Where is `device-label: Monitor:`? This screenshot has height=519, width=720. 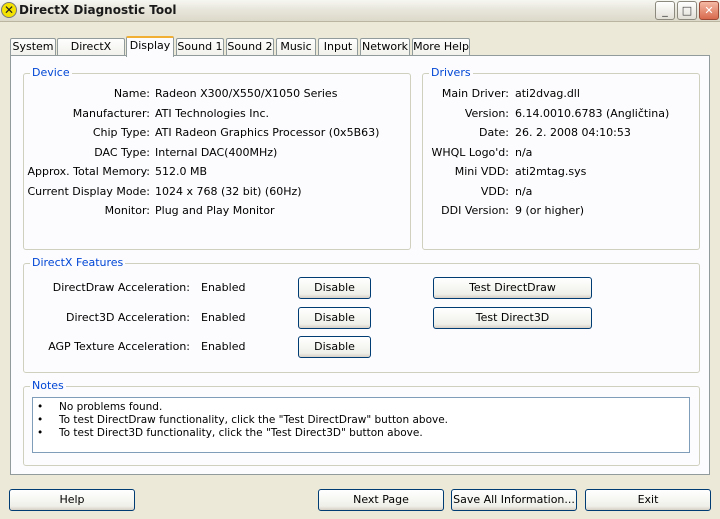
device-label: Monitor: is located at coordinates (127, 210).